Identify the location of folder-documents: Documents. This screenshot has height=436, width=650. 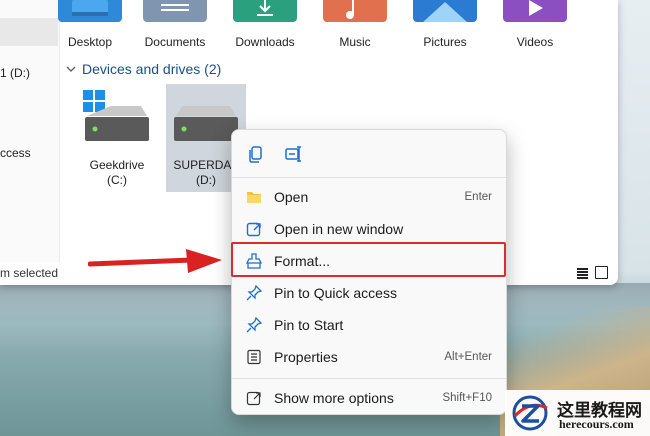
(175, 28).